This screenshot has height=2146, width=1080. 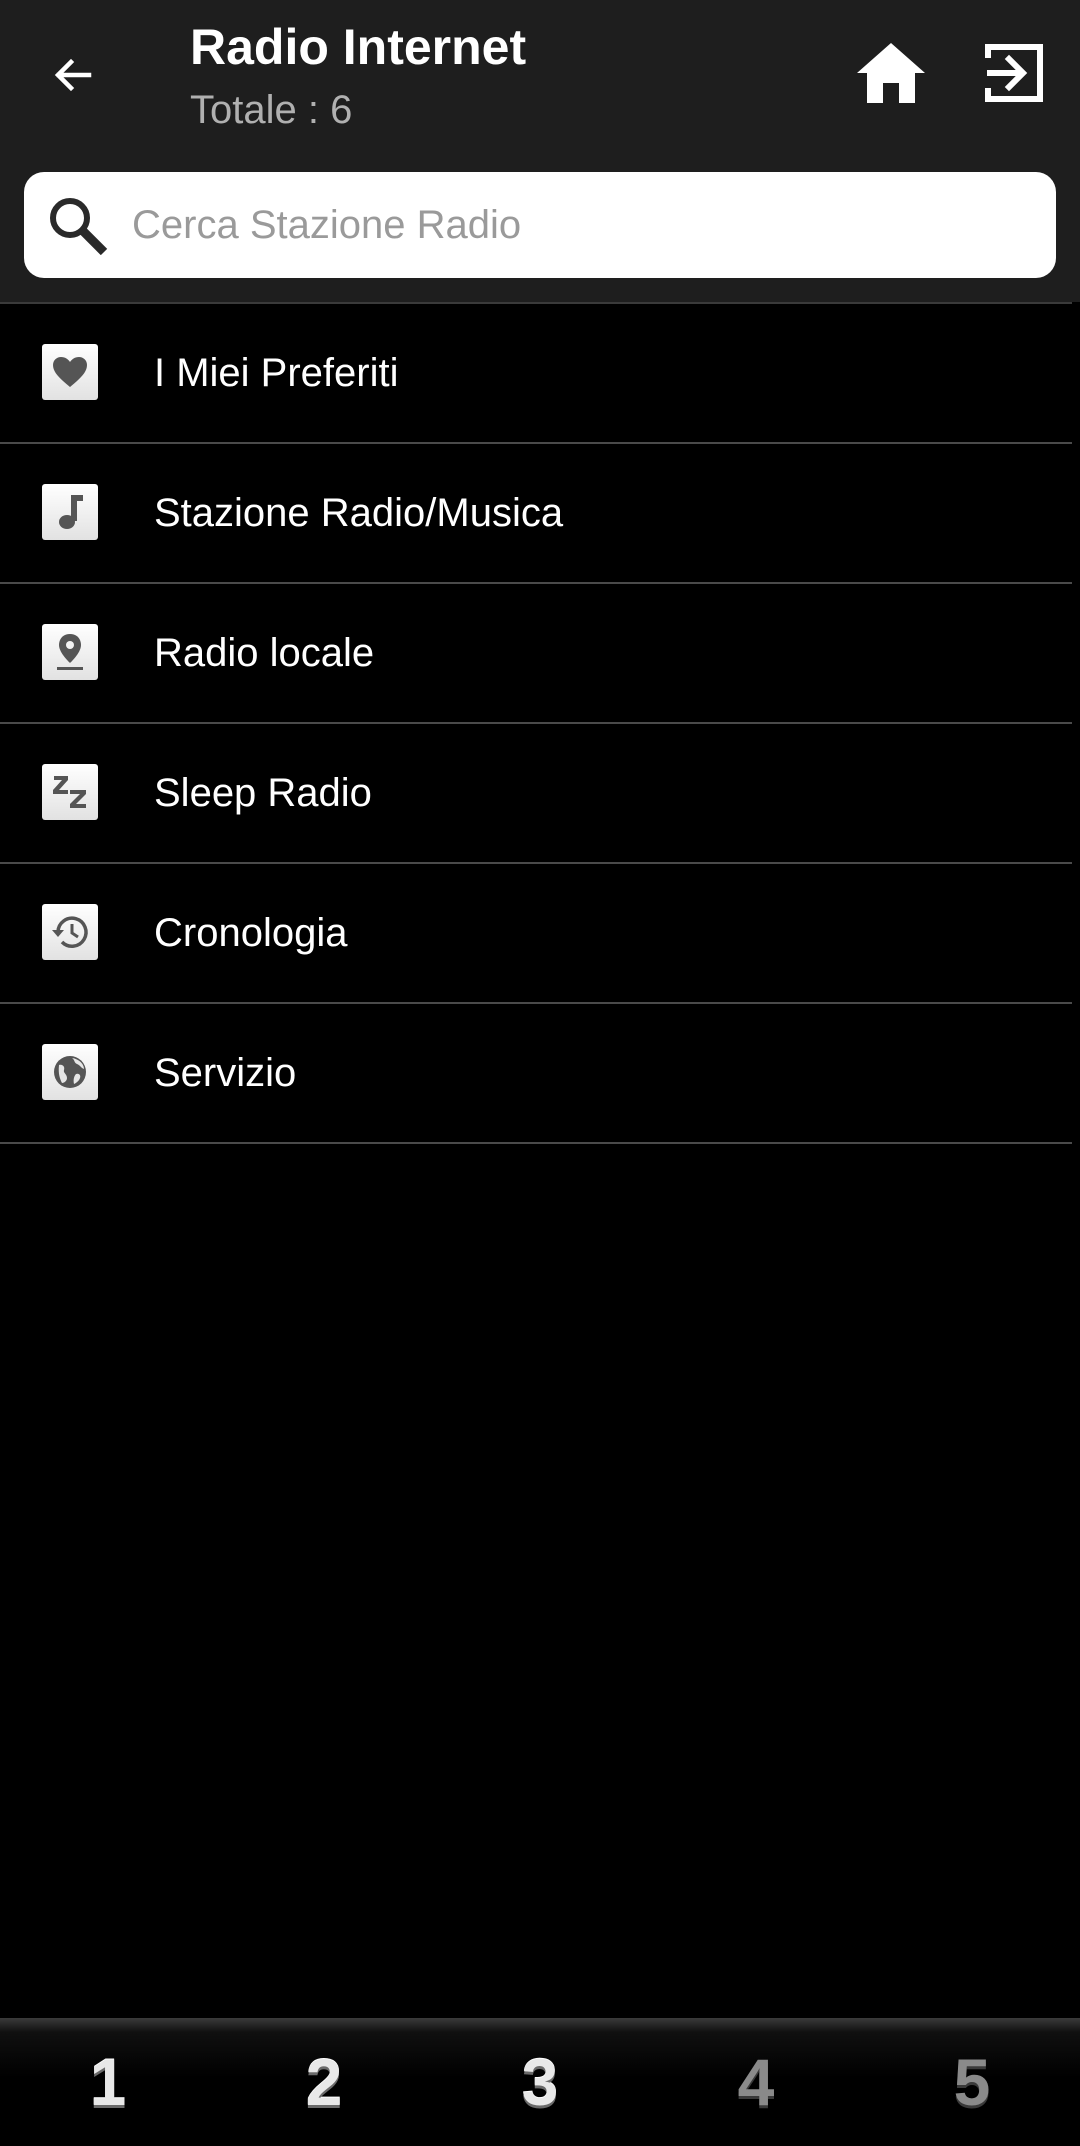 What do you see at coordinates (276, 373) in the screenshot?
I see `menu-item-label: I Miei Preferiti` at bounding box center [276, 373].